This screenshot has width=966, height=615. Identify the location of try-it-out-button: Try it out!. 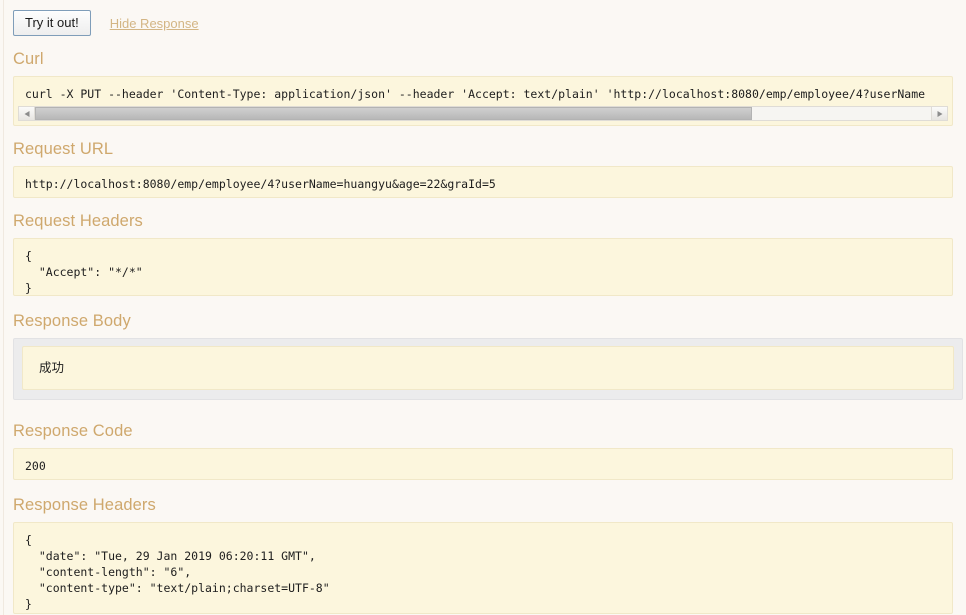
(52, 23).